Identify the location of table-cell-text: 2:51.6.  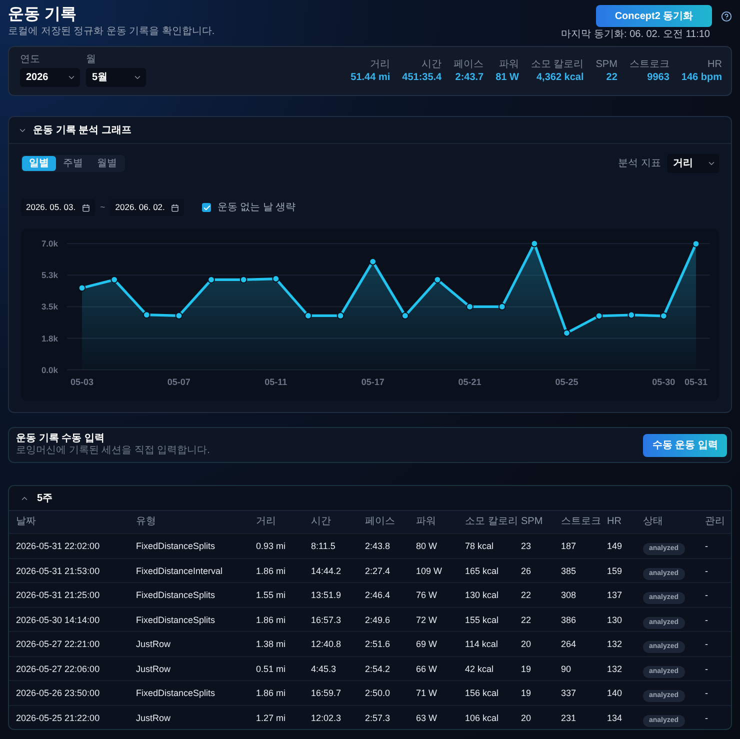
(378, 644).